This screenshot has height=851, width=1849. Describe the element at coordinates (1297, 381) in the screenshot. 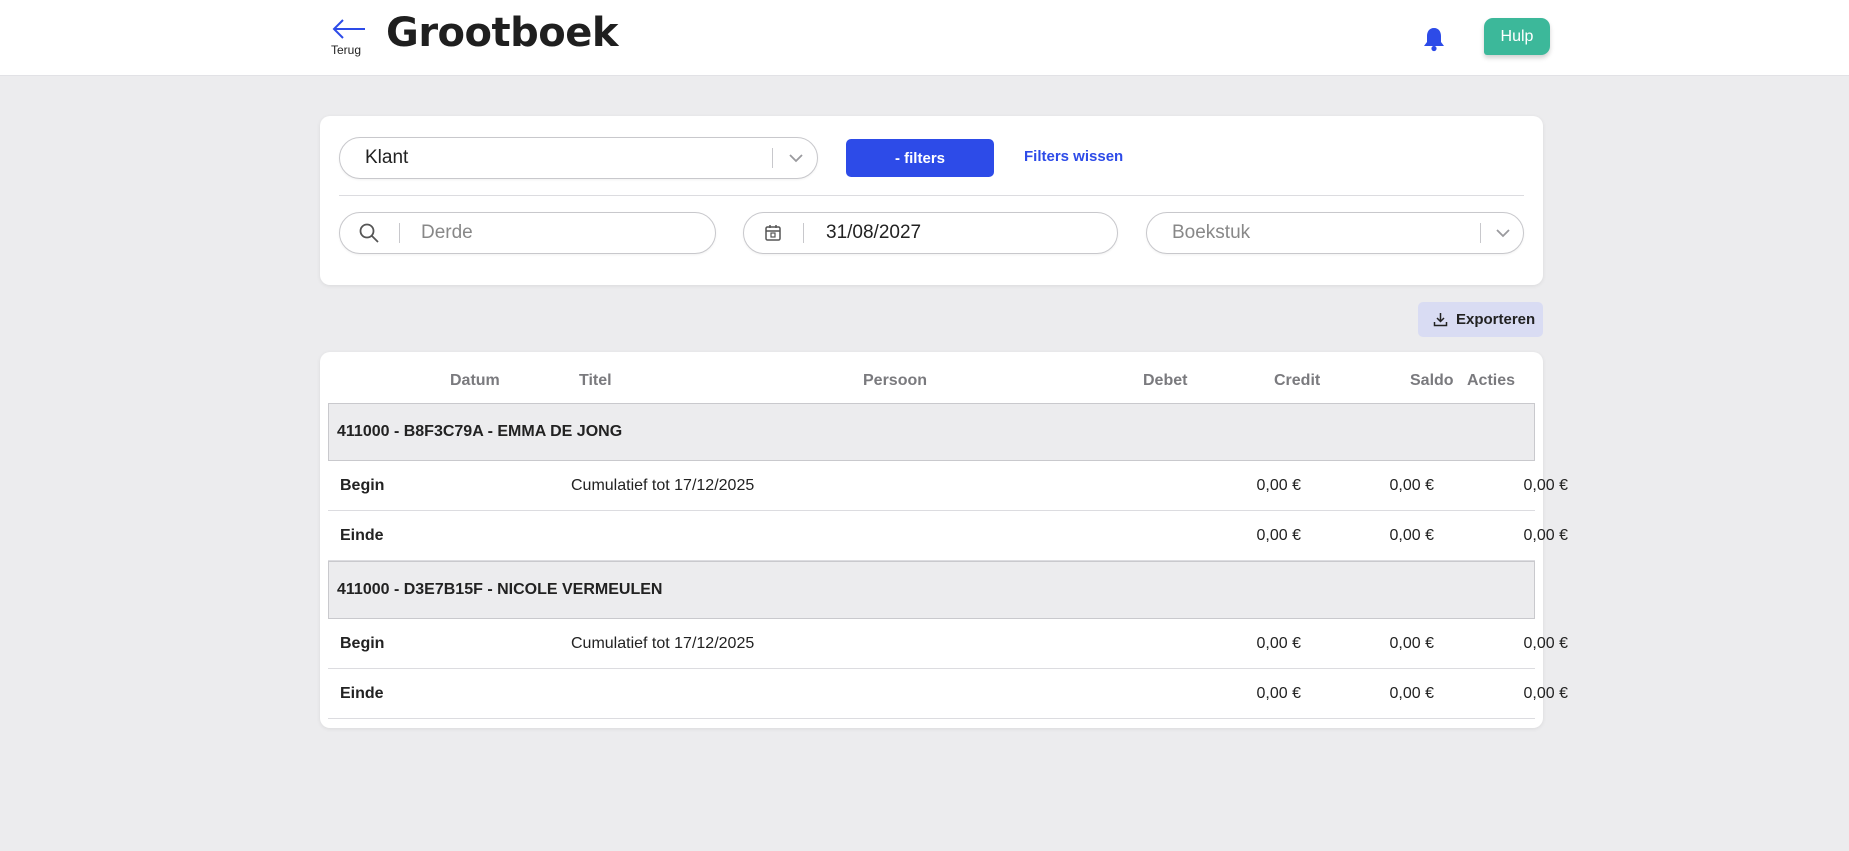

I see `column-header-credit: Credit` at that location.